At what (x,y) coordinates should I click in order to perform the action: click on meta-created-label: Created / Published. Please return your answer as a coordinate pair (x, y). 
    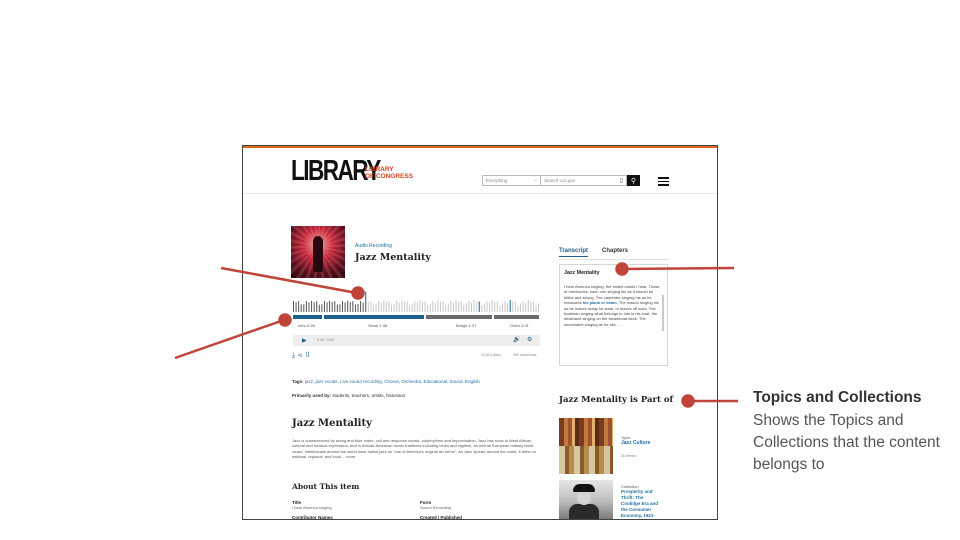
    Looking at the image, I should click on (441, 517).